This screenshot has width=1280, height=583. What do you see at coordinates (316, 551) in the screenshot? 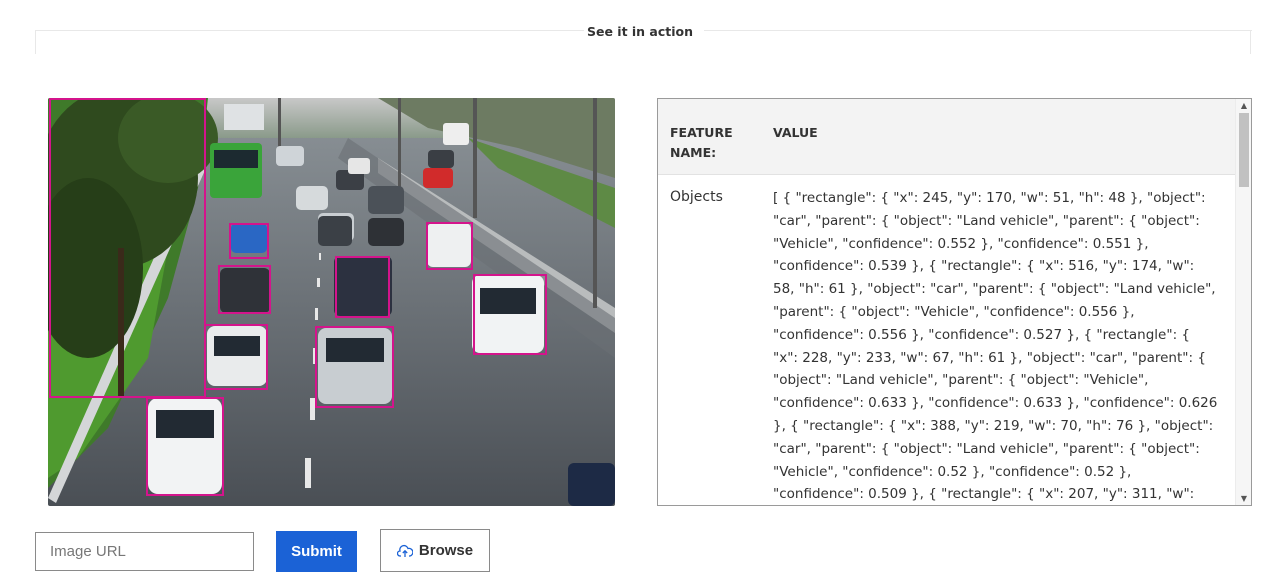
I see `submit-button: Submit` at bounding box center [316, 551].